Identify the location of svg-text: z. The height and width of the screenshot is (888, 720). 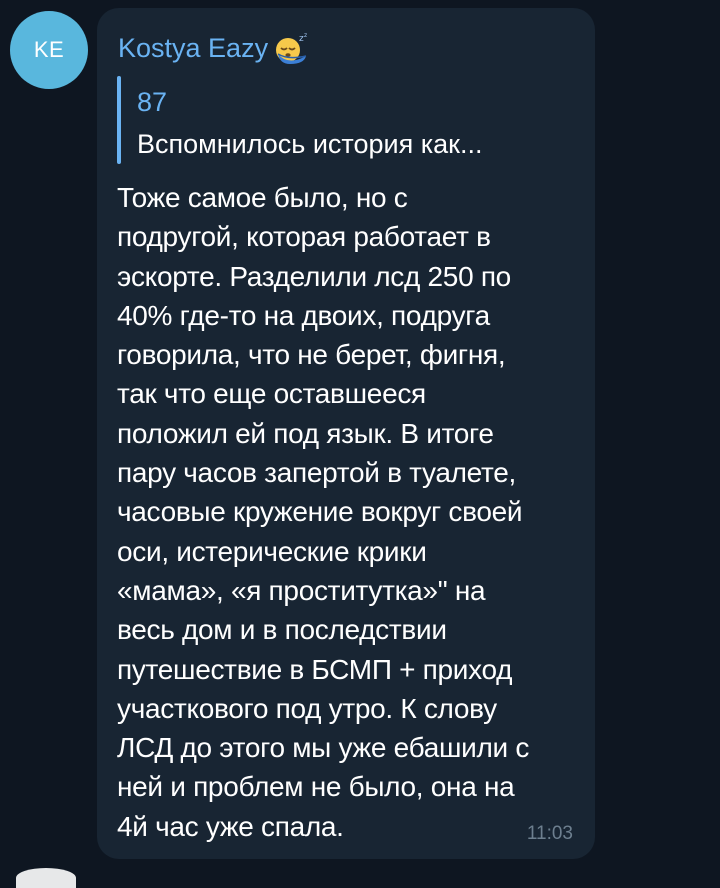
(305, 35).